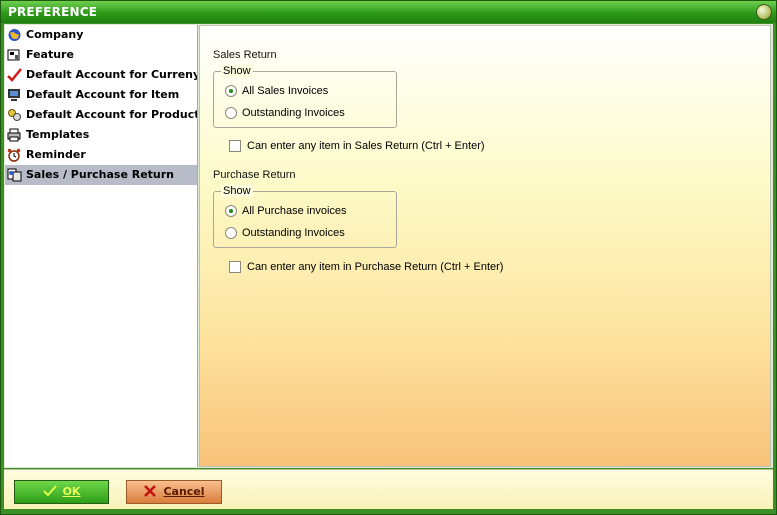  I want to click on radio-label: All Purchase invoices, so click(294, 211).